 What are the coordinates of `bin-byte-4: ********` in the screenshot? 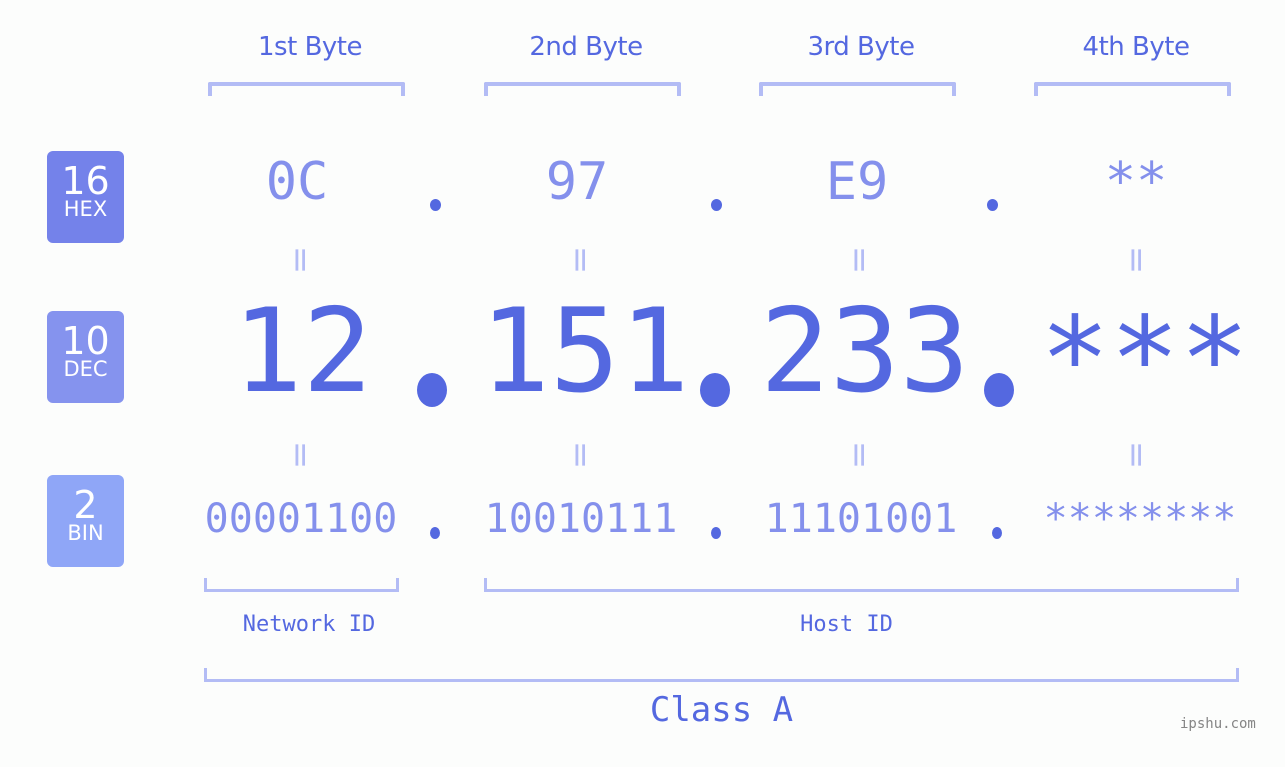 It's located at (1140, 519).